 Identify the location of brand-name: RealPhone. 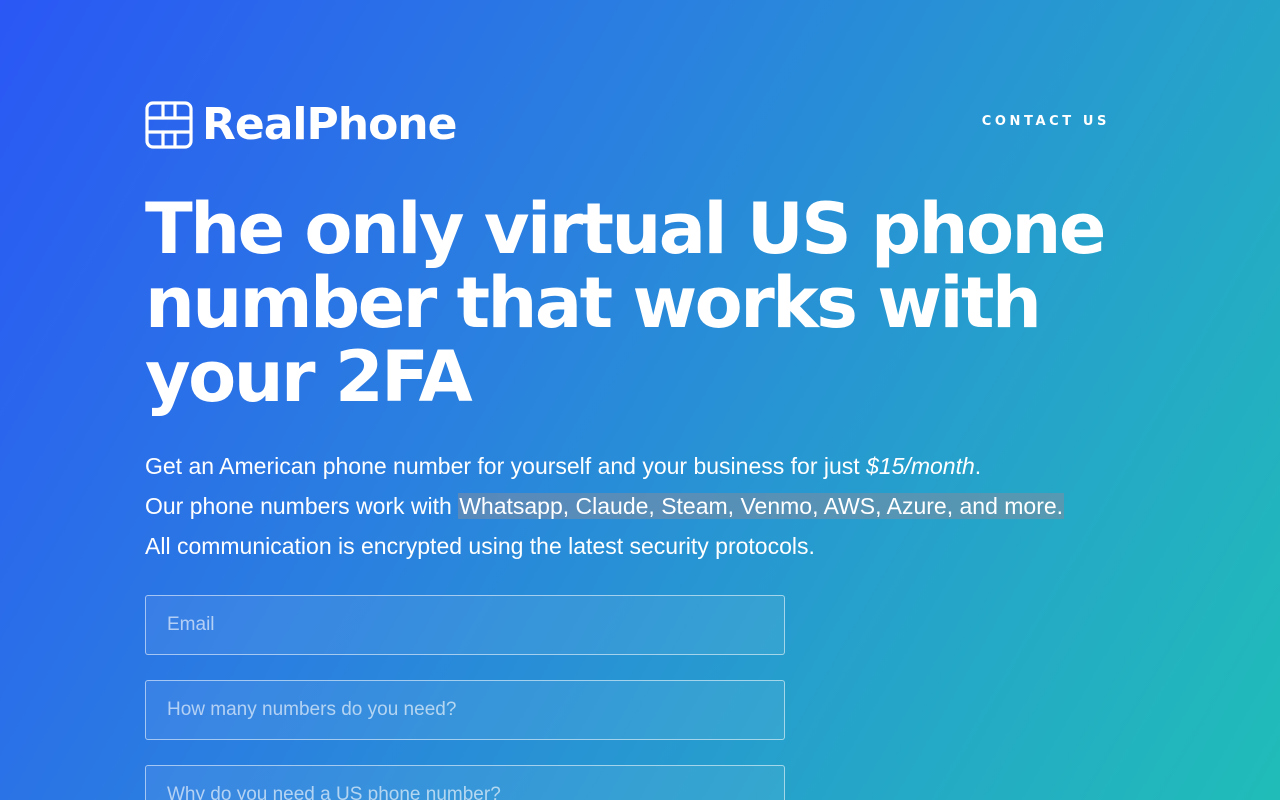
(329, 124).